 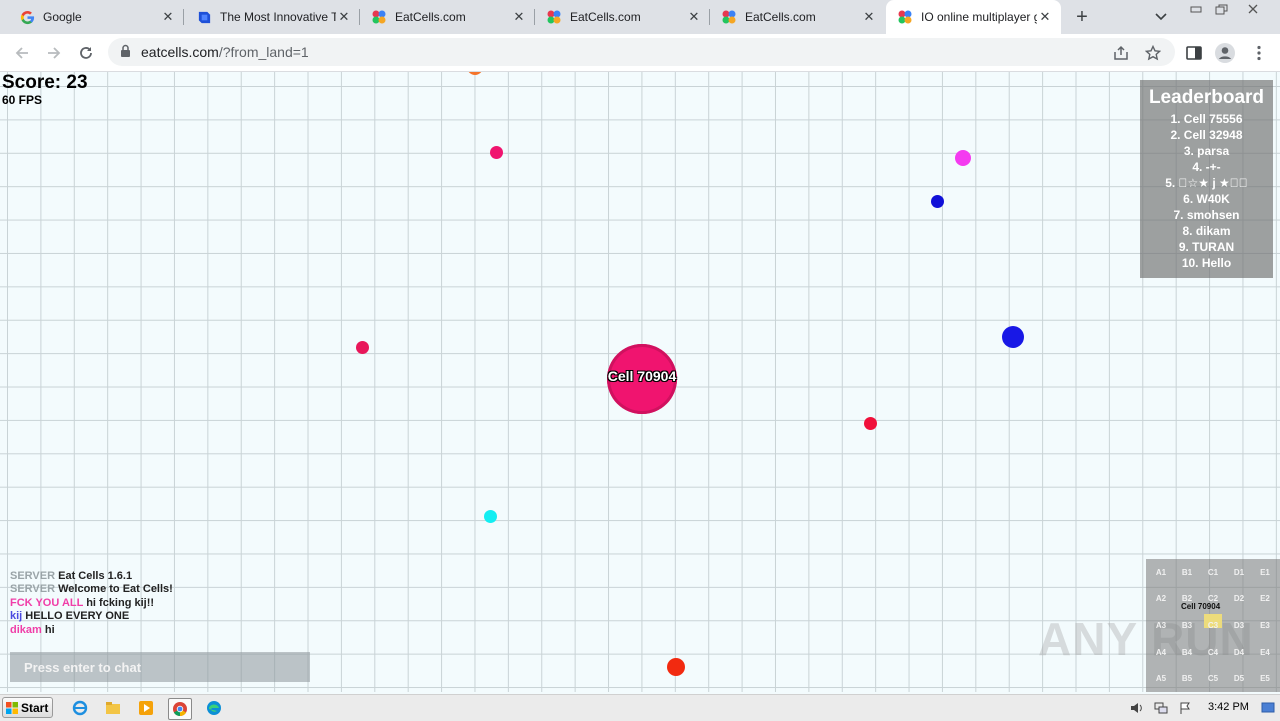 What do you see at coordinates (86, 53) in the screenshot?
I see `reload-button` at bounding box center [86, 53].